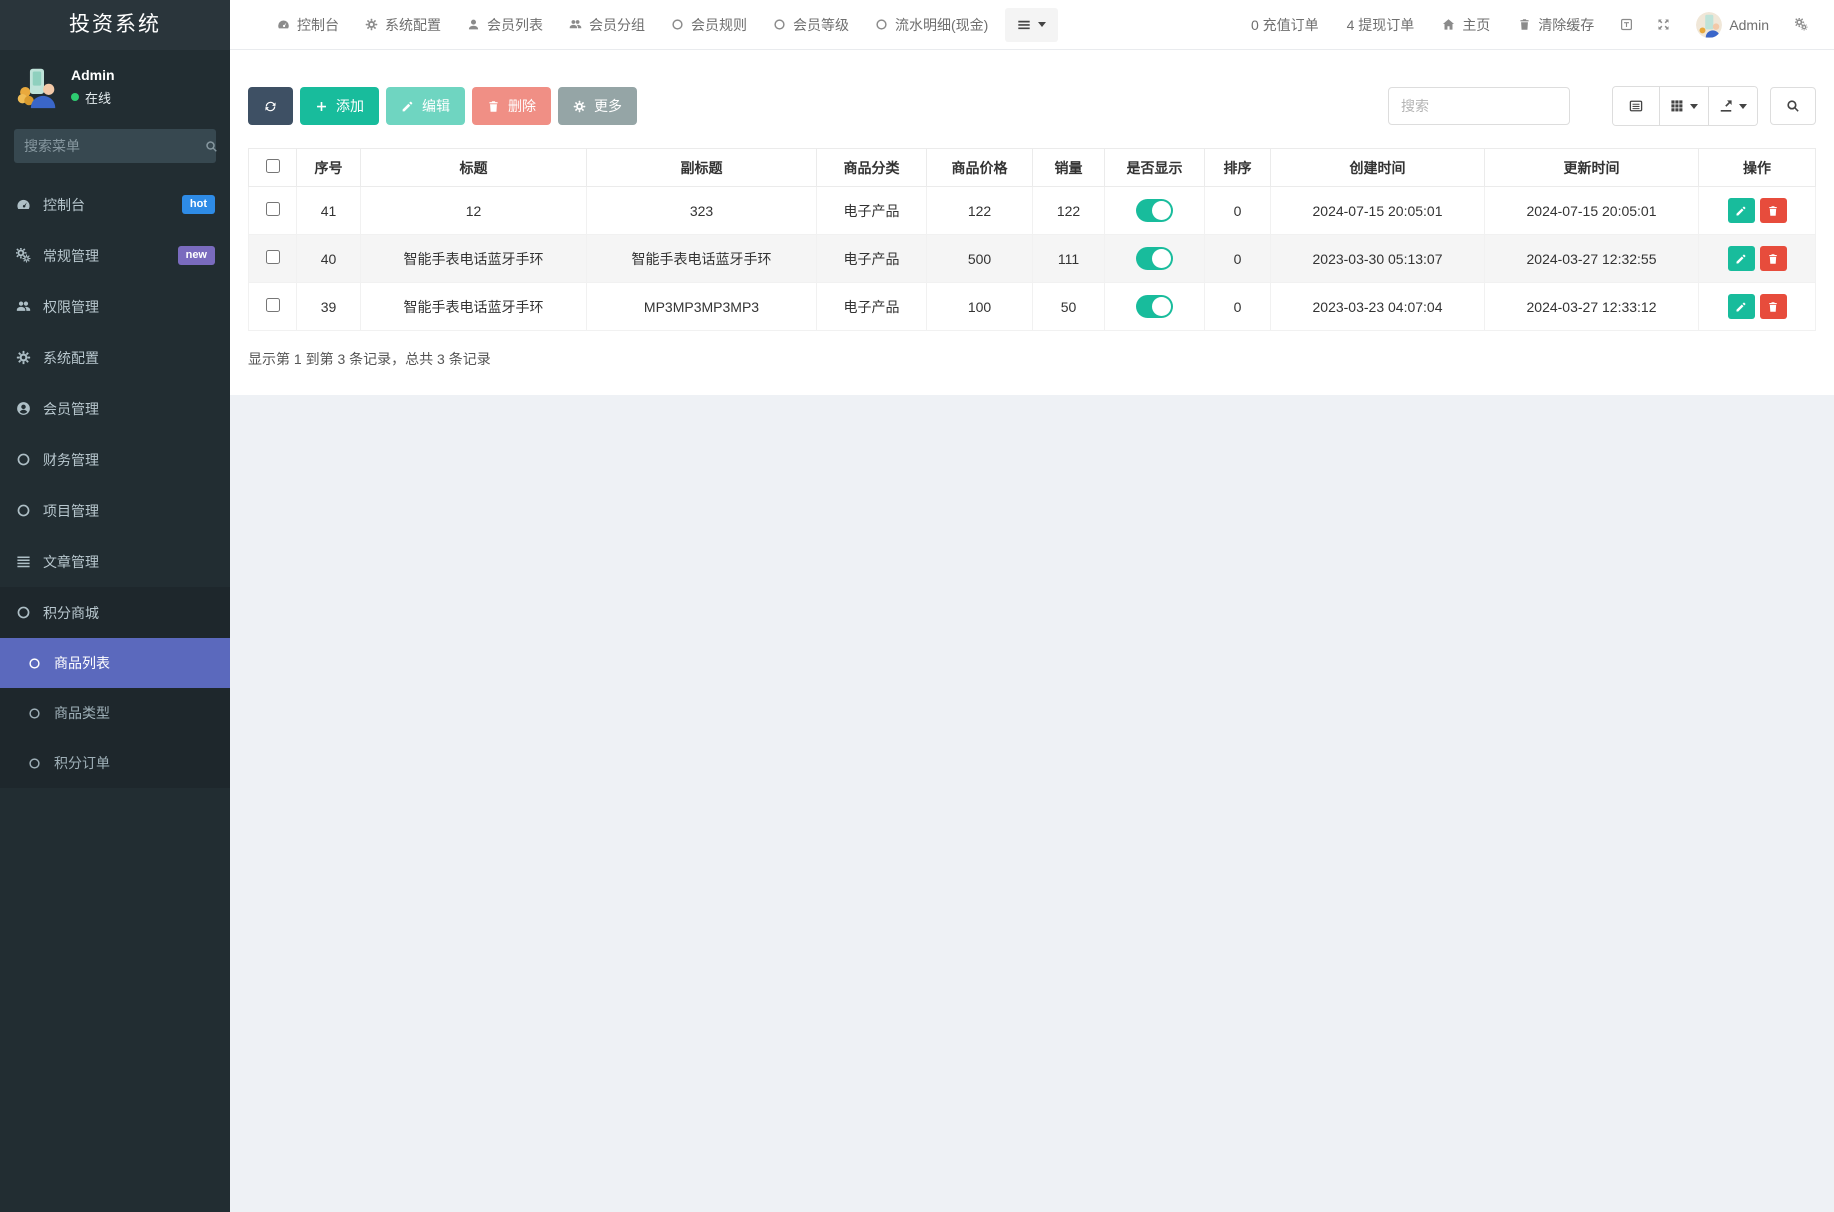  I want to click on fullscreen-button, so click(1663, 25).